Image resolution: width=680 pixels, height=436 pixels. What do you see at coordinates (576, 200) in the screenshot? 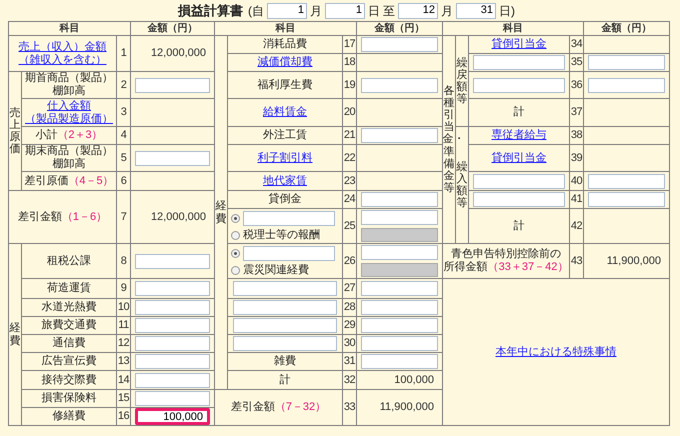
I see `line-number: 41` at bounding box center [576, 200].